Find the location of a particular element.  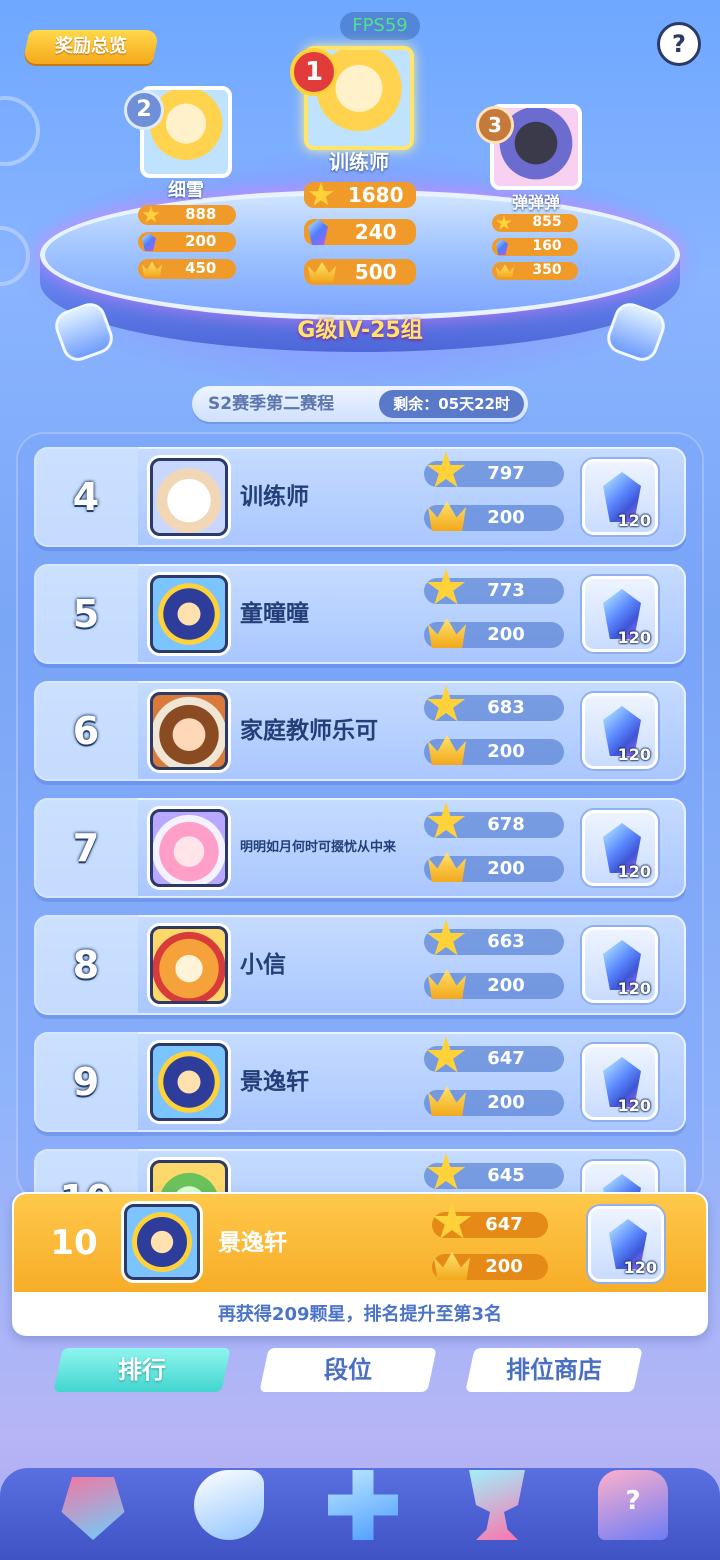

player-name: 训练师 is located at coordinates (274, 497).